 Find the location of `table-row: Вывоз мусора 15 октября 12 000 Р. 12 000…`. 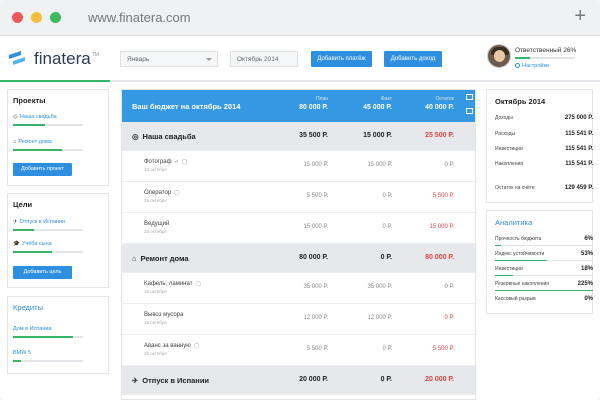

table-row: Вывоз мусора 15 октября 12 000 Р. 12 000… is located at coordinates (298, 319).